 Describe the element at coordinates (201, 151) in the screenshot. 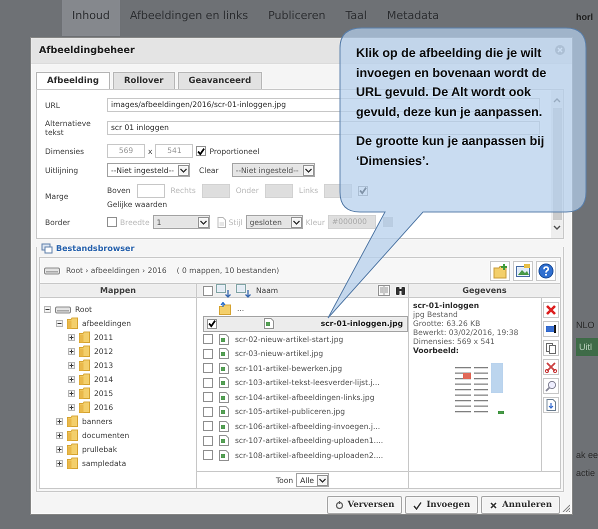

I see `proportional-checkbox` at that location.